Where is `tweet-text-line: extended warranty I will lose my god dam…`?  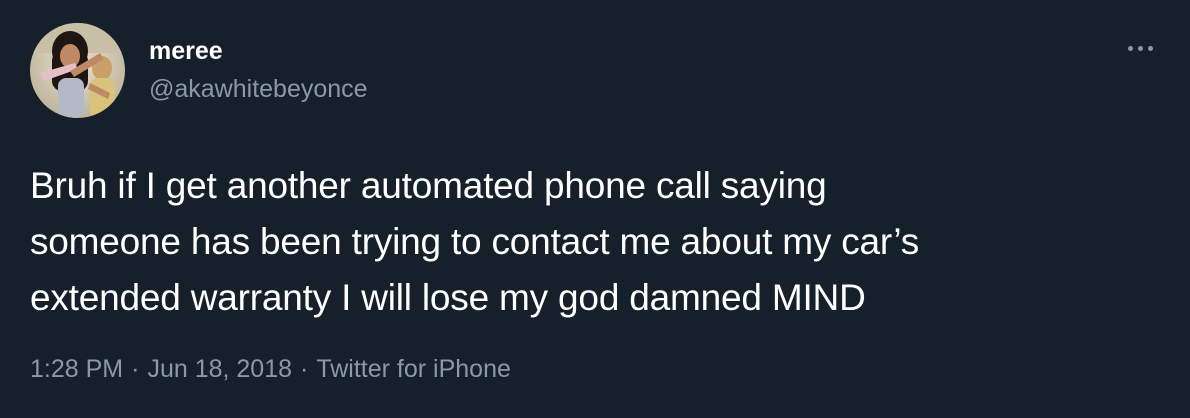
tweet-text-line: extended warranty I will lose my god dam… is located at coordinates (448, 297).